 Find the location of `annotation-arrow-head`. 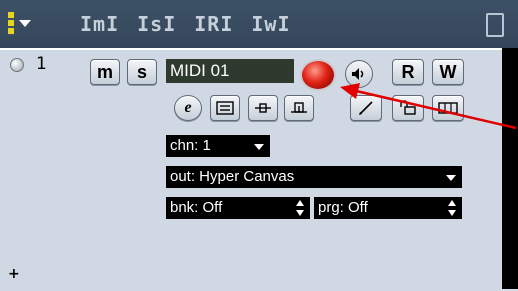

annotation-arrow-head is located at coordinates (350, 91).